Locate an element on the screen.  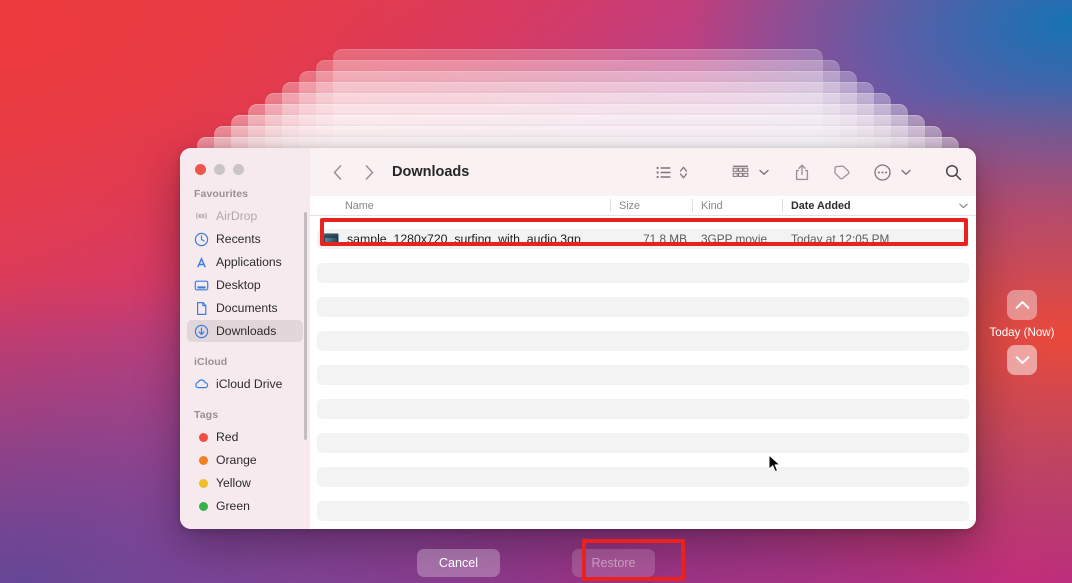
search-button is located at coordinates (953, 172).